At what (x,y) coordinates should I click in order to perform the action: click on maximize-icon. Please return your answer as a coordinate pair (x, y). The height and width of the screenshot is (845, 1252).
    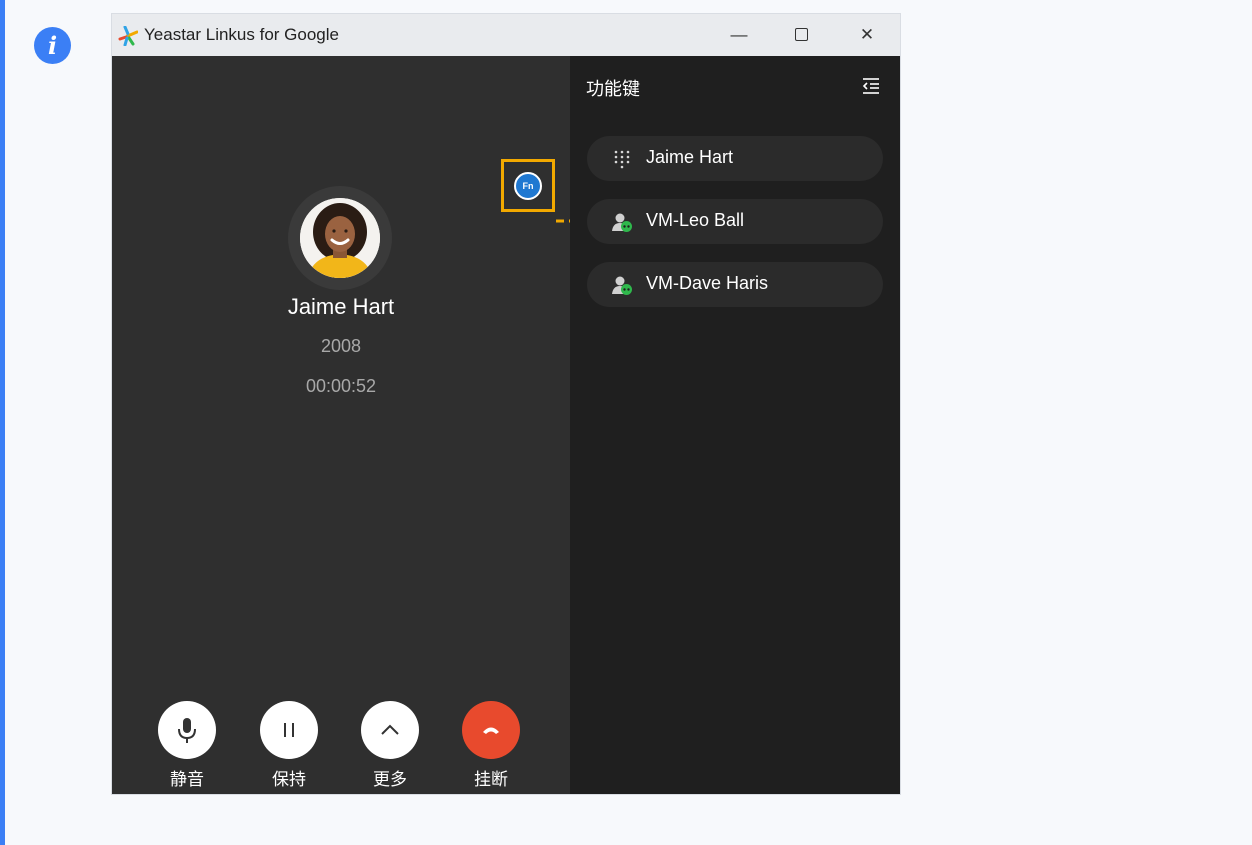
    Looking at the image, I should click on (801, 34).